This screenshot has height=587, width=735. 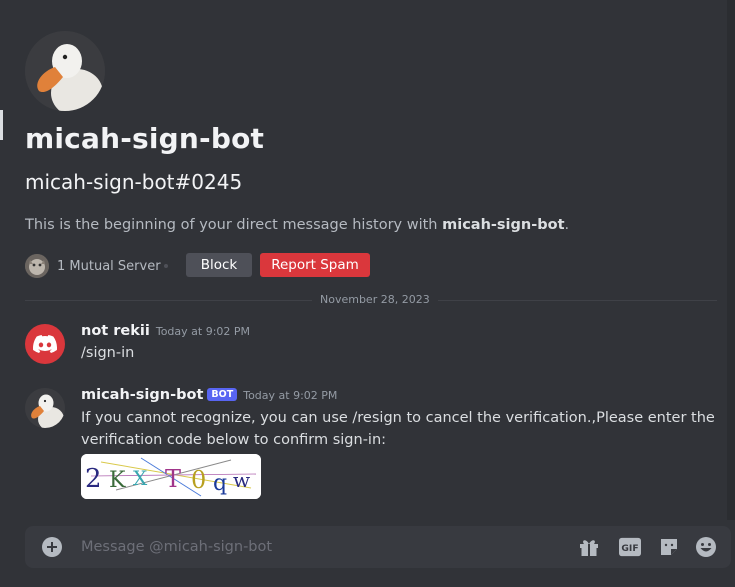 What do you see at coordinates (503, 225) in the screenshot?
I see `intro-username: micah-sign-bot` at bounding box center [503, 225].